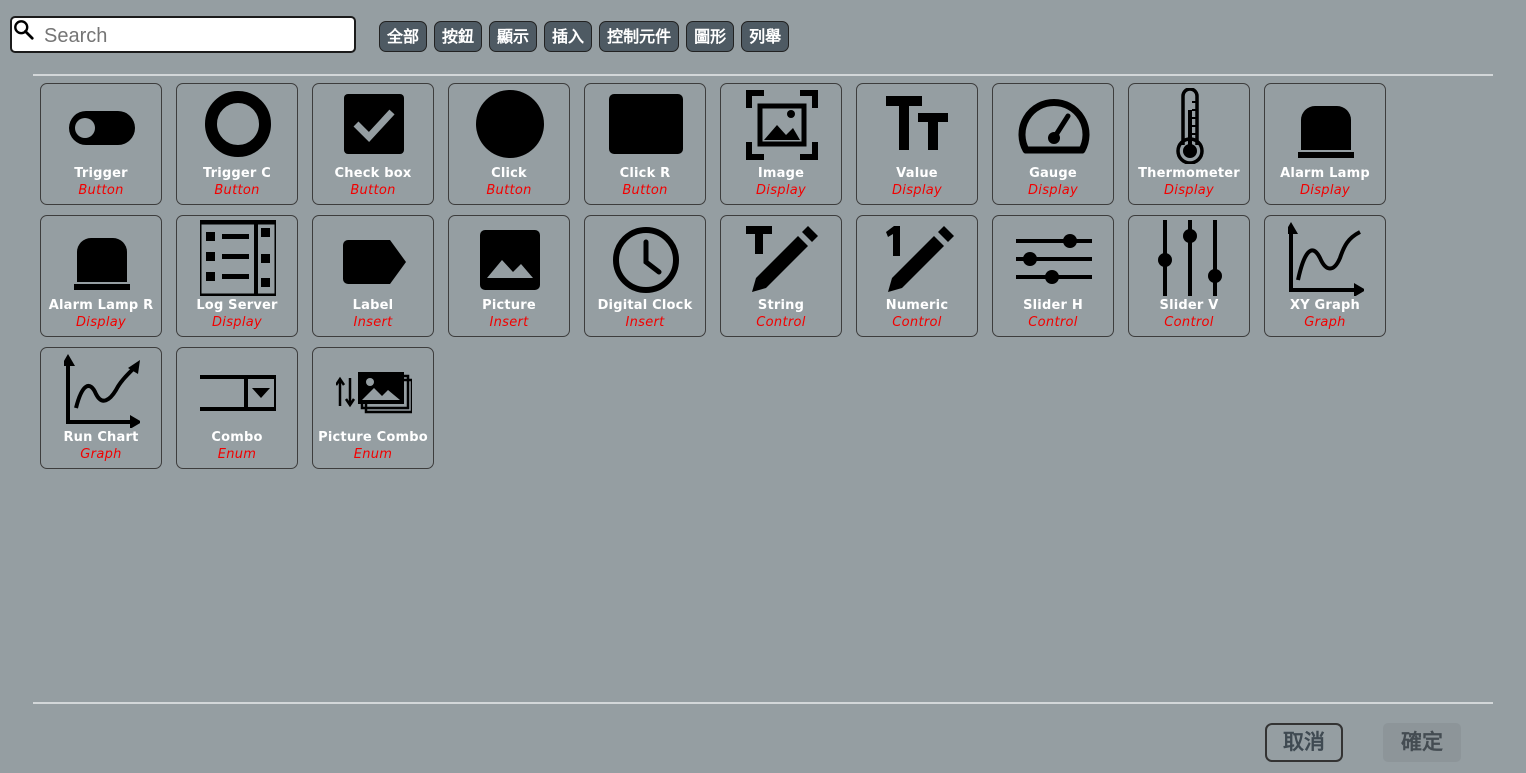 This screenshot has width=1526, height=773. What do you see at coordinates (458, 36) in the screenshot?
I see `filter-button-button: 按鈕` at bounding box center [458, 36].